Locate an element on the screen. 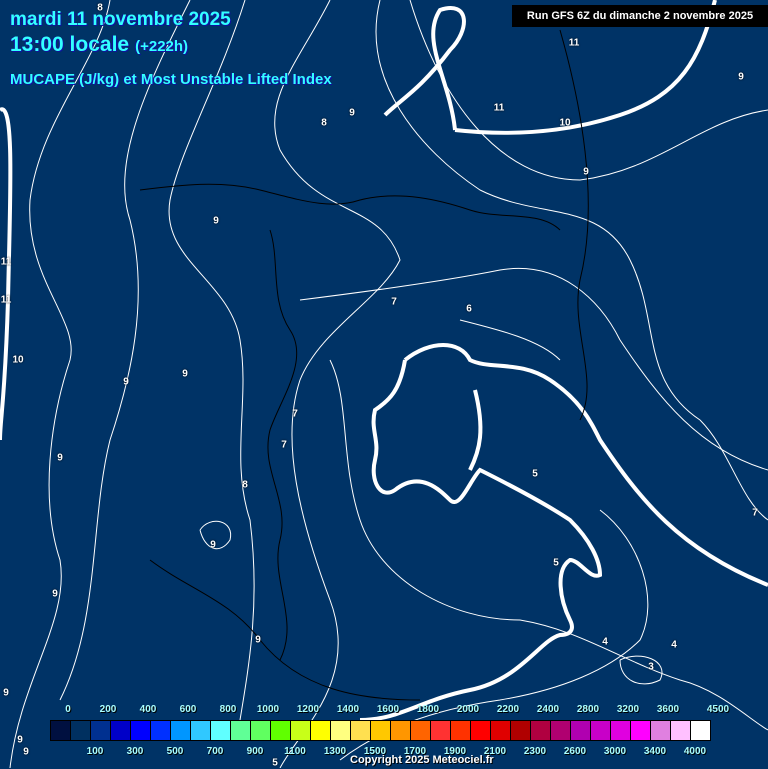 The image size is (768, 769). legend-bottom-label: 1100 is located at coordinates (295, 751).